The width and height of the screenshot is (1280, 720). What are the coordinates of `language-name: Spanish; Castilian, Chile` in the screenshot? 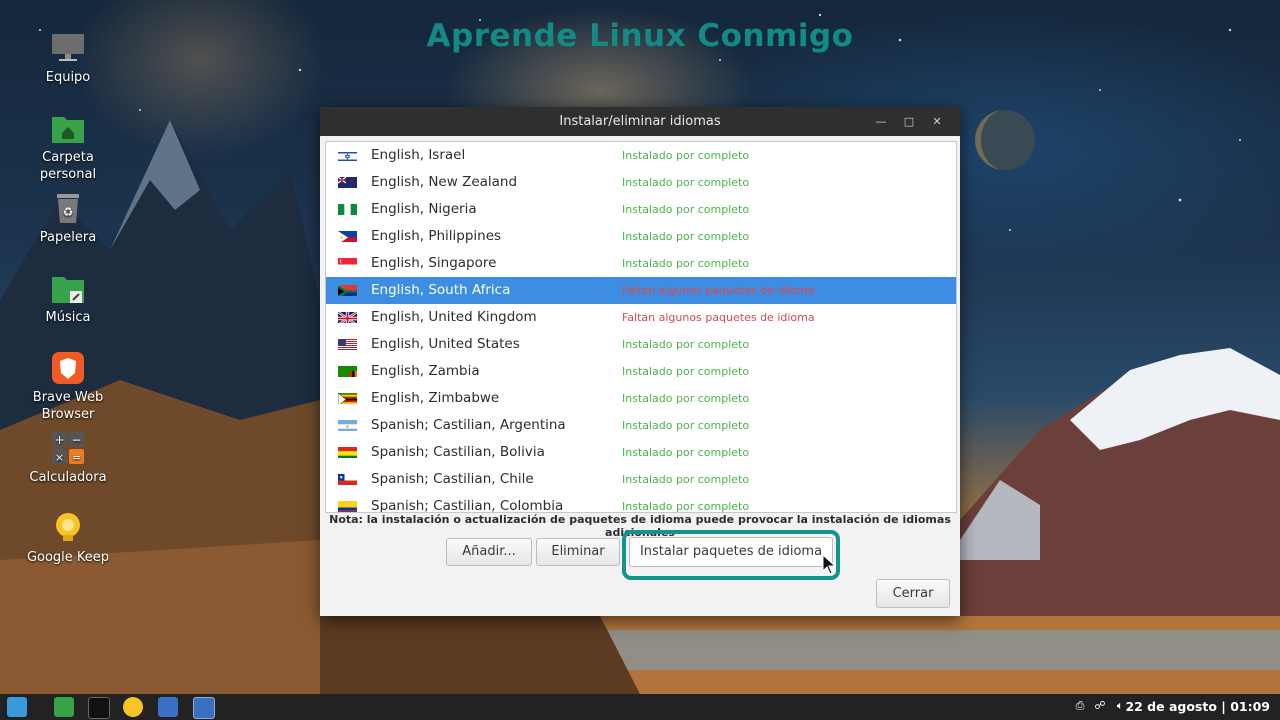 It's located at (452, 479).